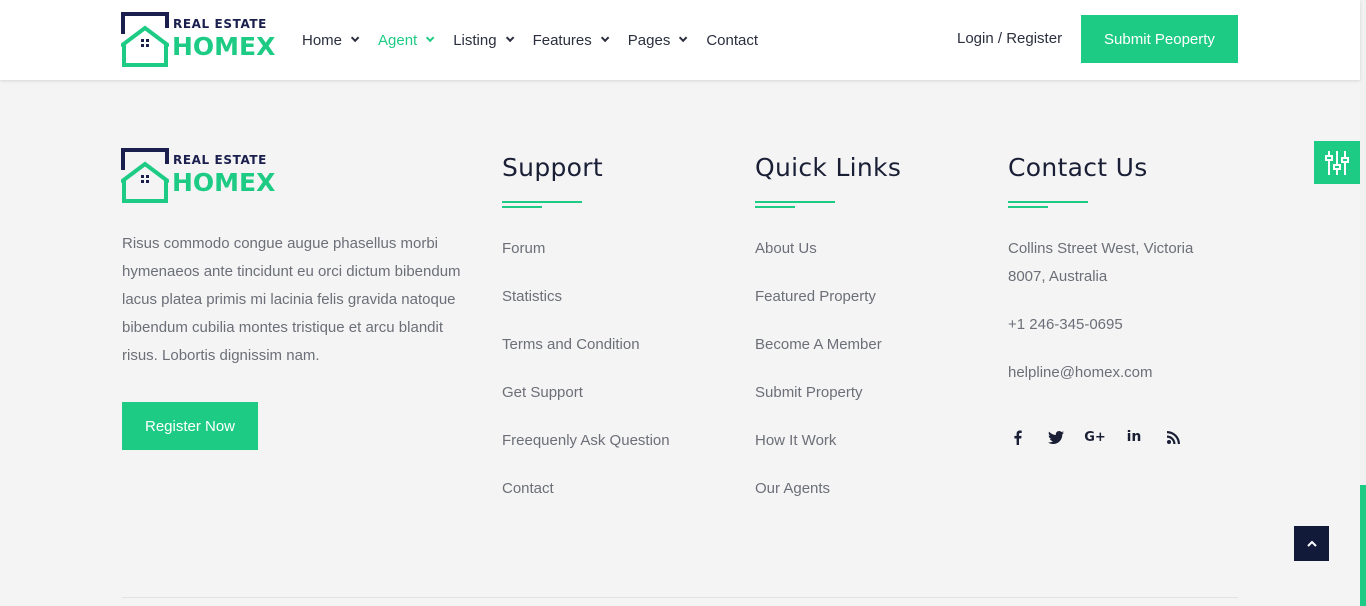 This screenshot has height=606, width=1366. I want to click on nav-agent: Agent, so click(406, 40).